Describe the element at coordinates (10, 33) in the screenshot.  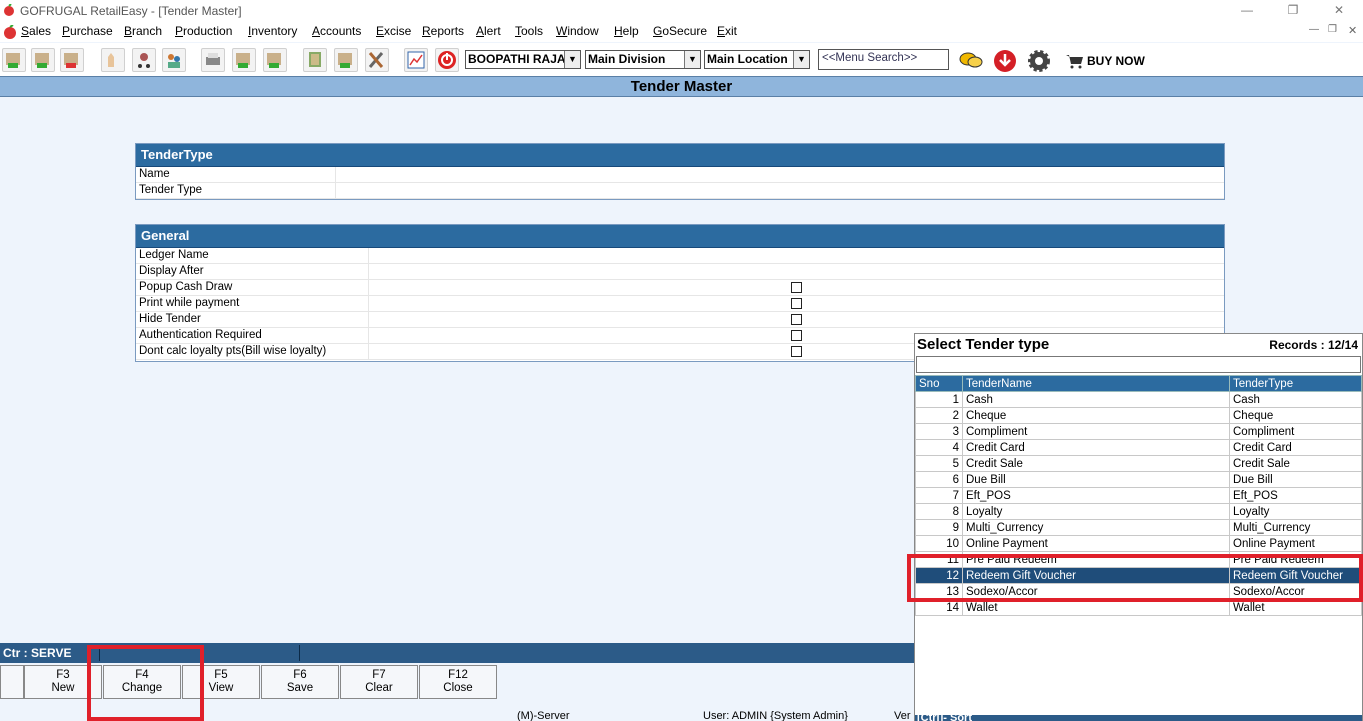
I see `app-menu-icon` at that location.